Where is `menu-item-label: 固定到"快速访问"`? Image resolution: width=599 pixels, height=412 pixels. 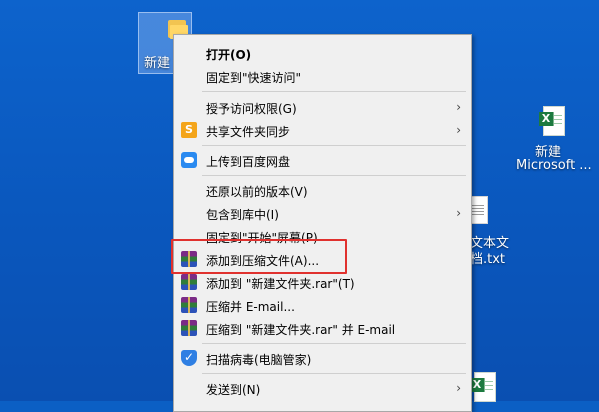
menu-item-label: 固定到"快速访问" is located at coordinates (254, 78).